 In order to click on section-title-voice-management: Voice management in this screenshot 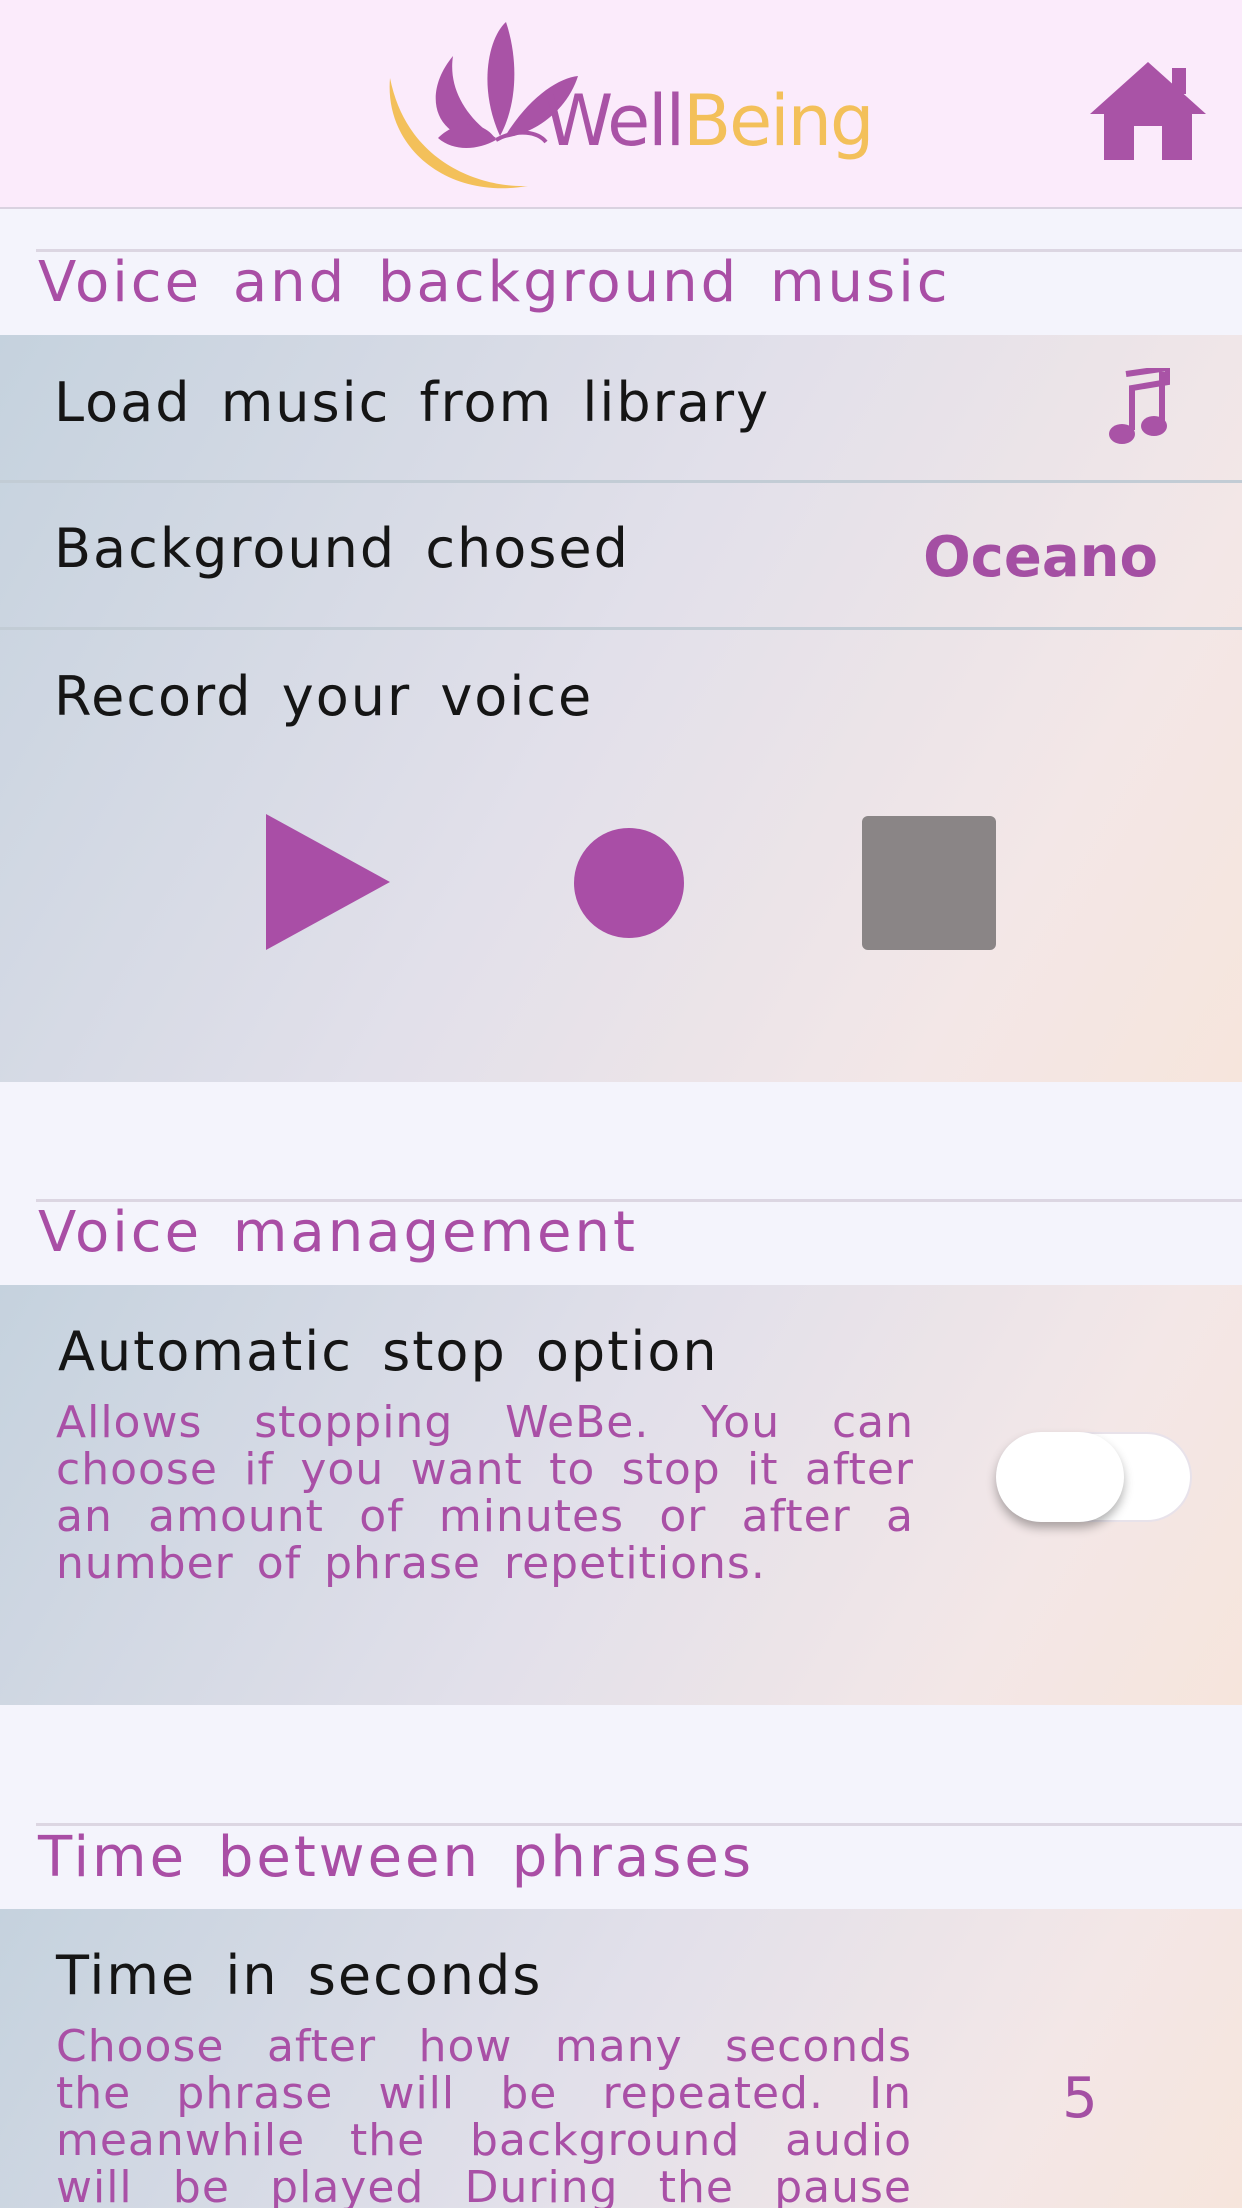, I will do `click(338, 1232)`.